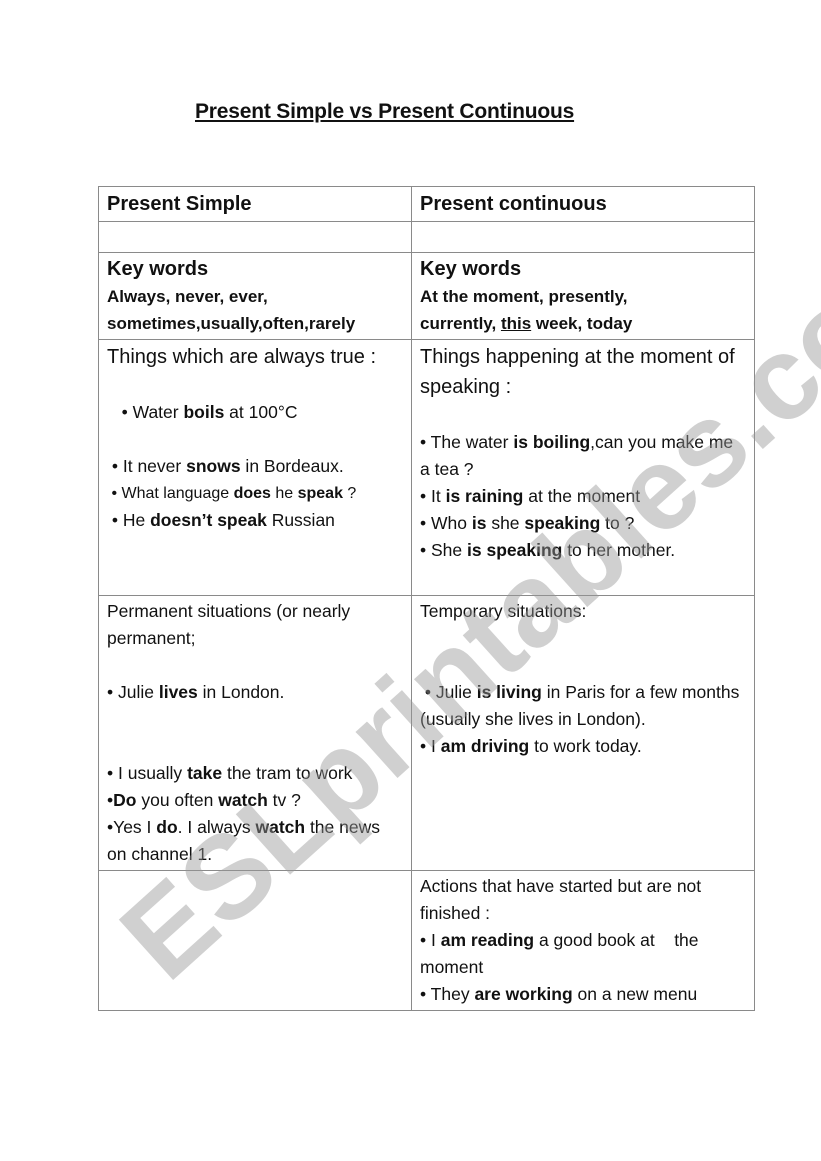  Describe the element at coordinates (129, 520) in the screenshot. I see `text-segment: • He` at that location.